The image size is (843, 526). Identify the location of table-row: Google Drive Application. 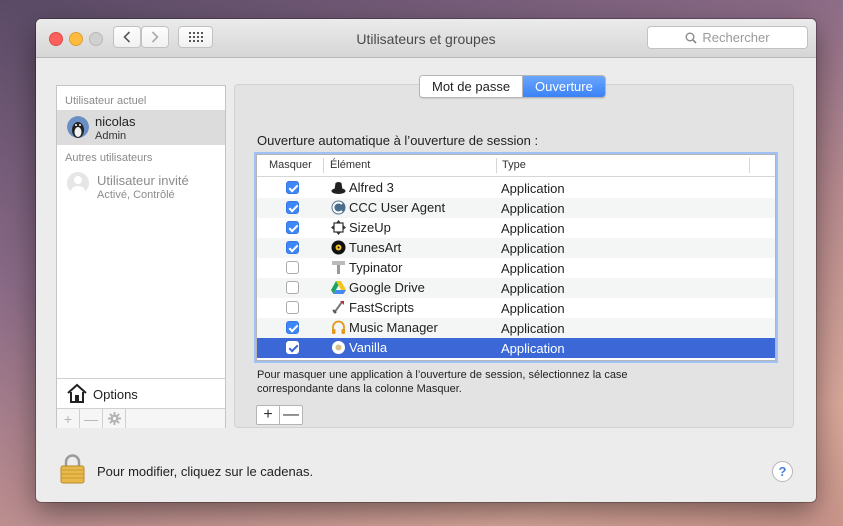
(516, 288).